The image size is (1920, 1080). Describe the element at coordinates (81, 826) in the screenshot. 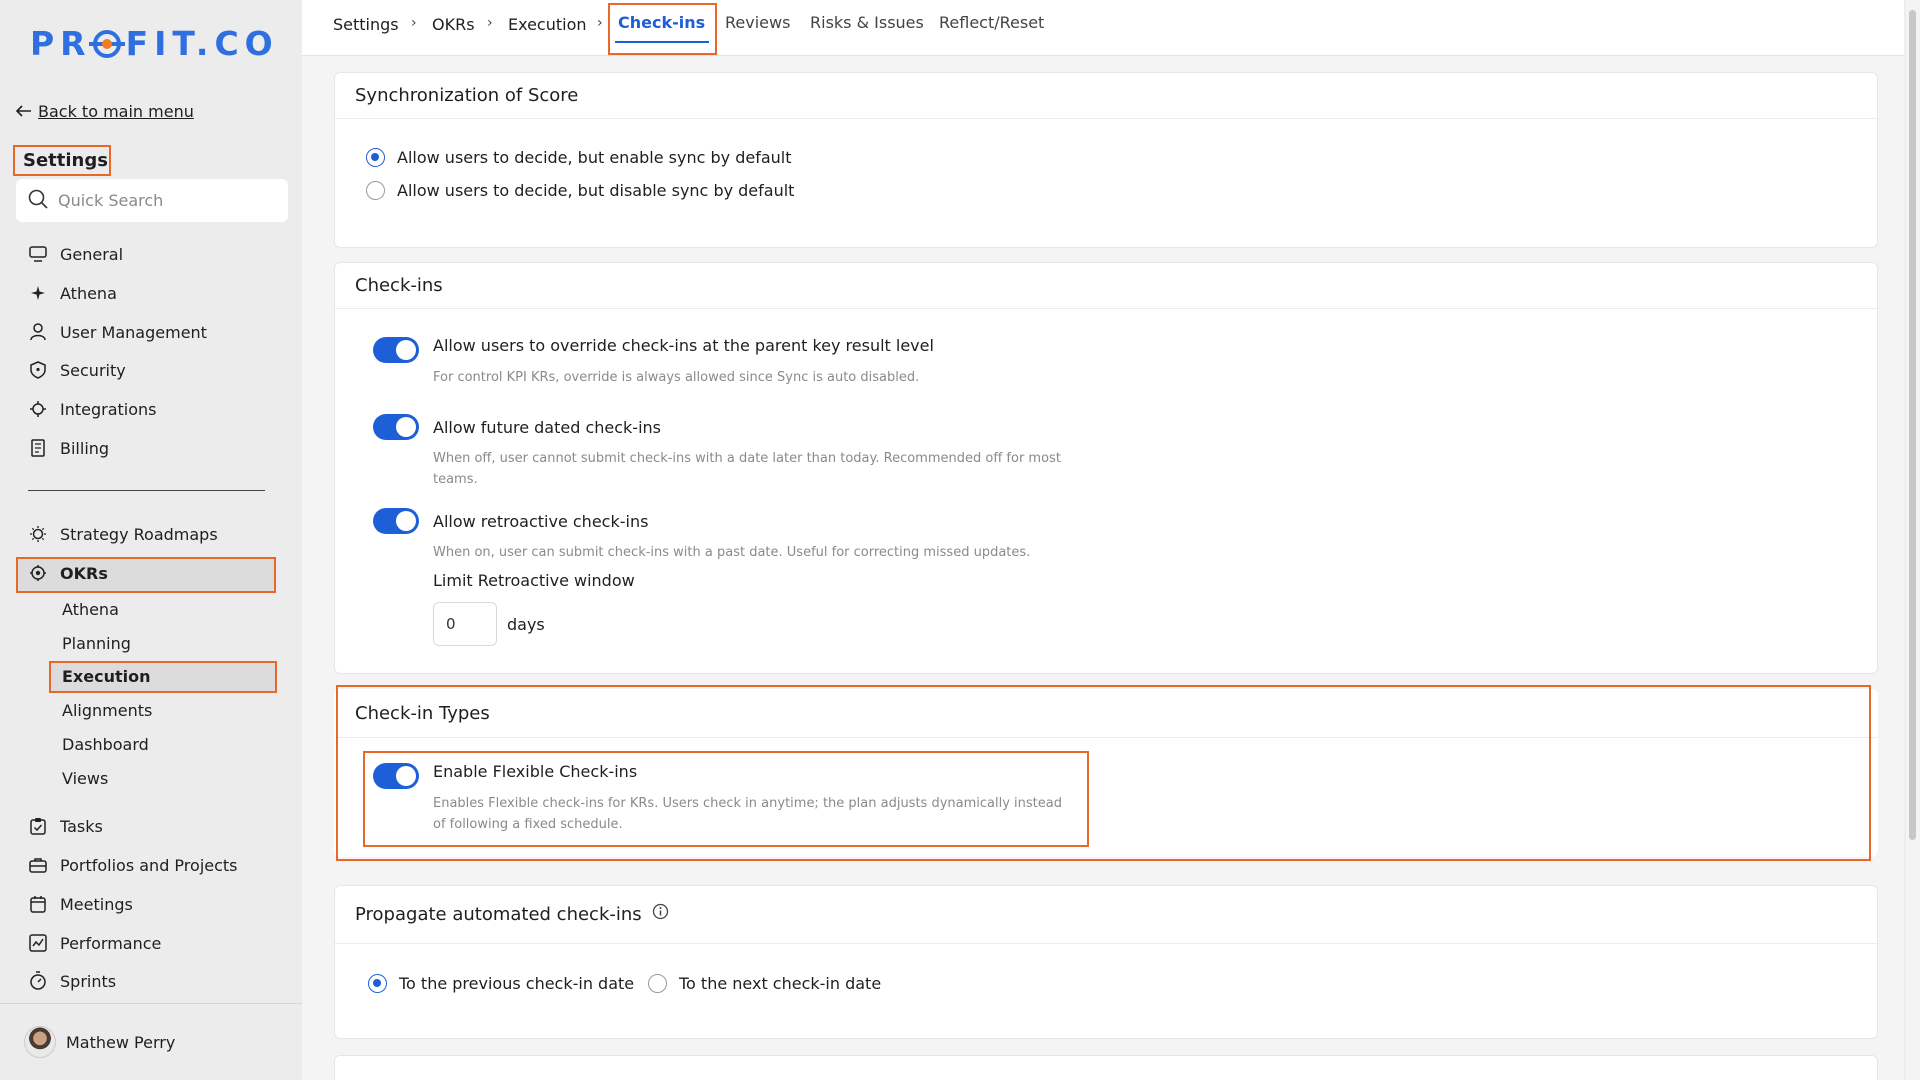

I see `sidebar-item-label: Tasks` at that location.